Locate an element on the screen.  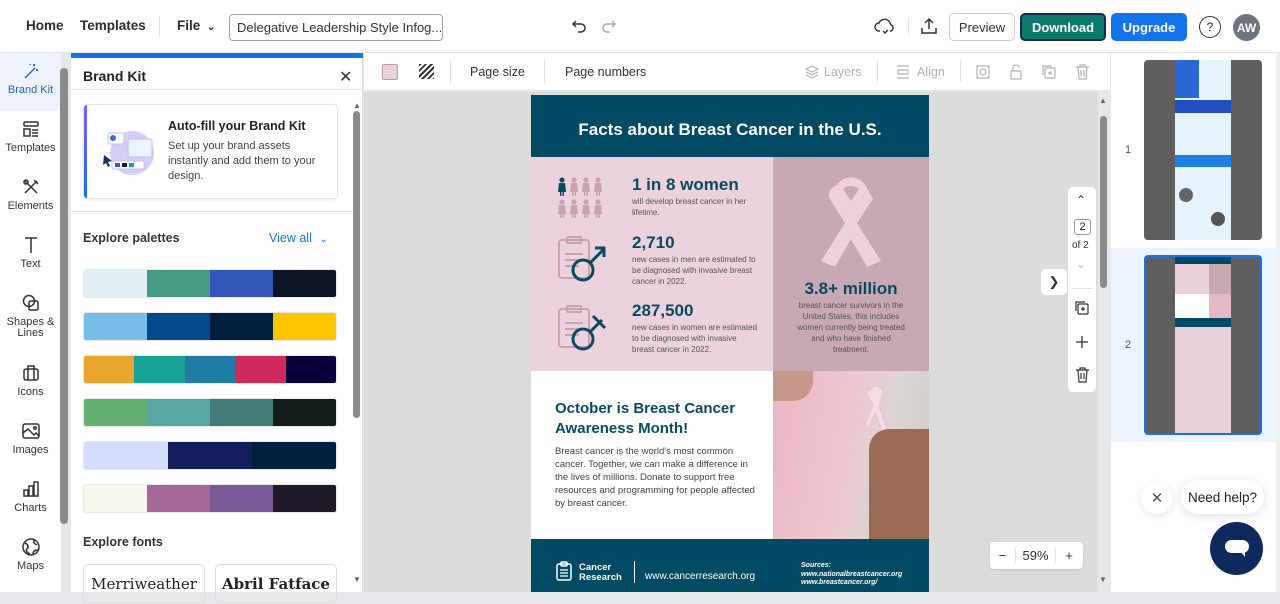
templates-icon is located at coordinates (30, 129).